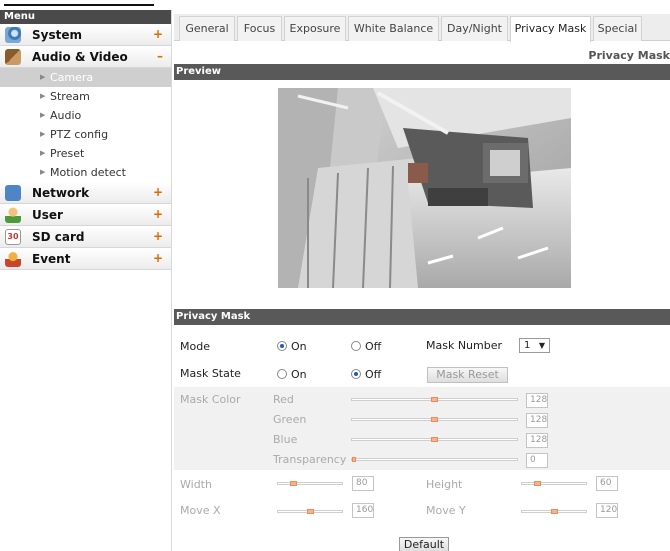 The width and height of the screenshot is (670, 551). What do you see at coordinates (285, 439) in the screenshot?
I see `blue-label: Blue` at bounding box center [285, 439].